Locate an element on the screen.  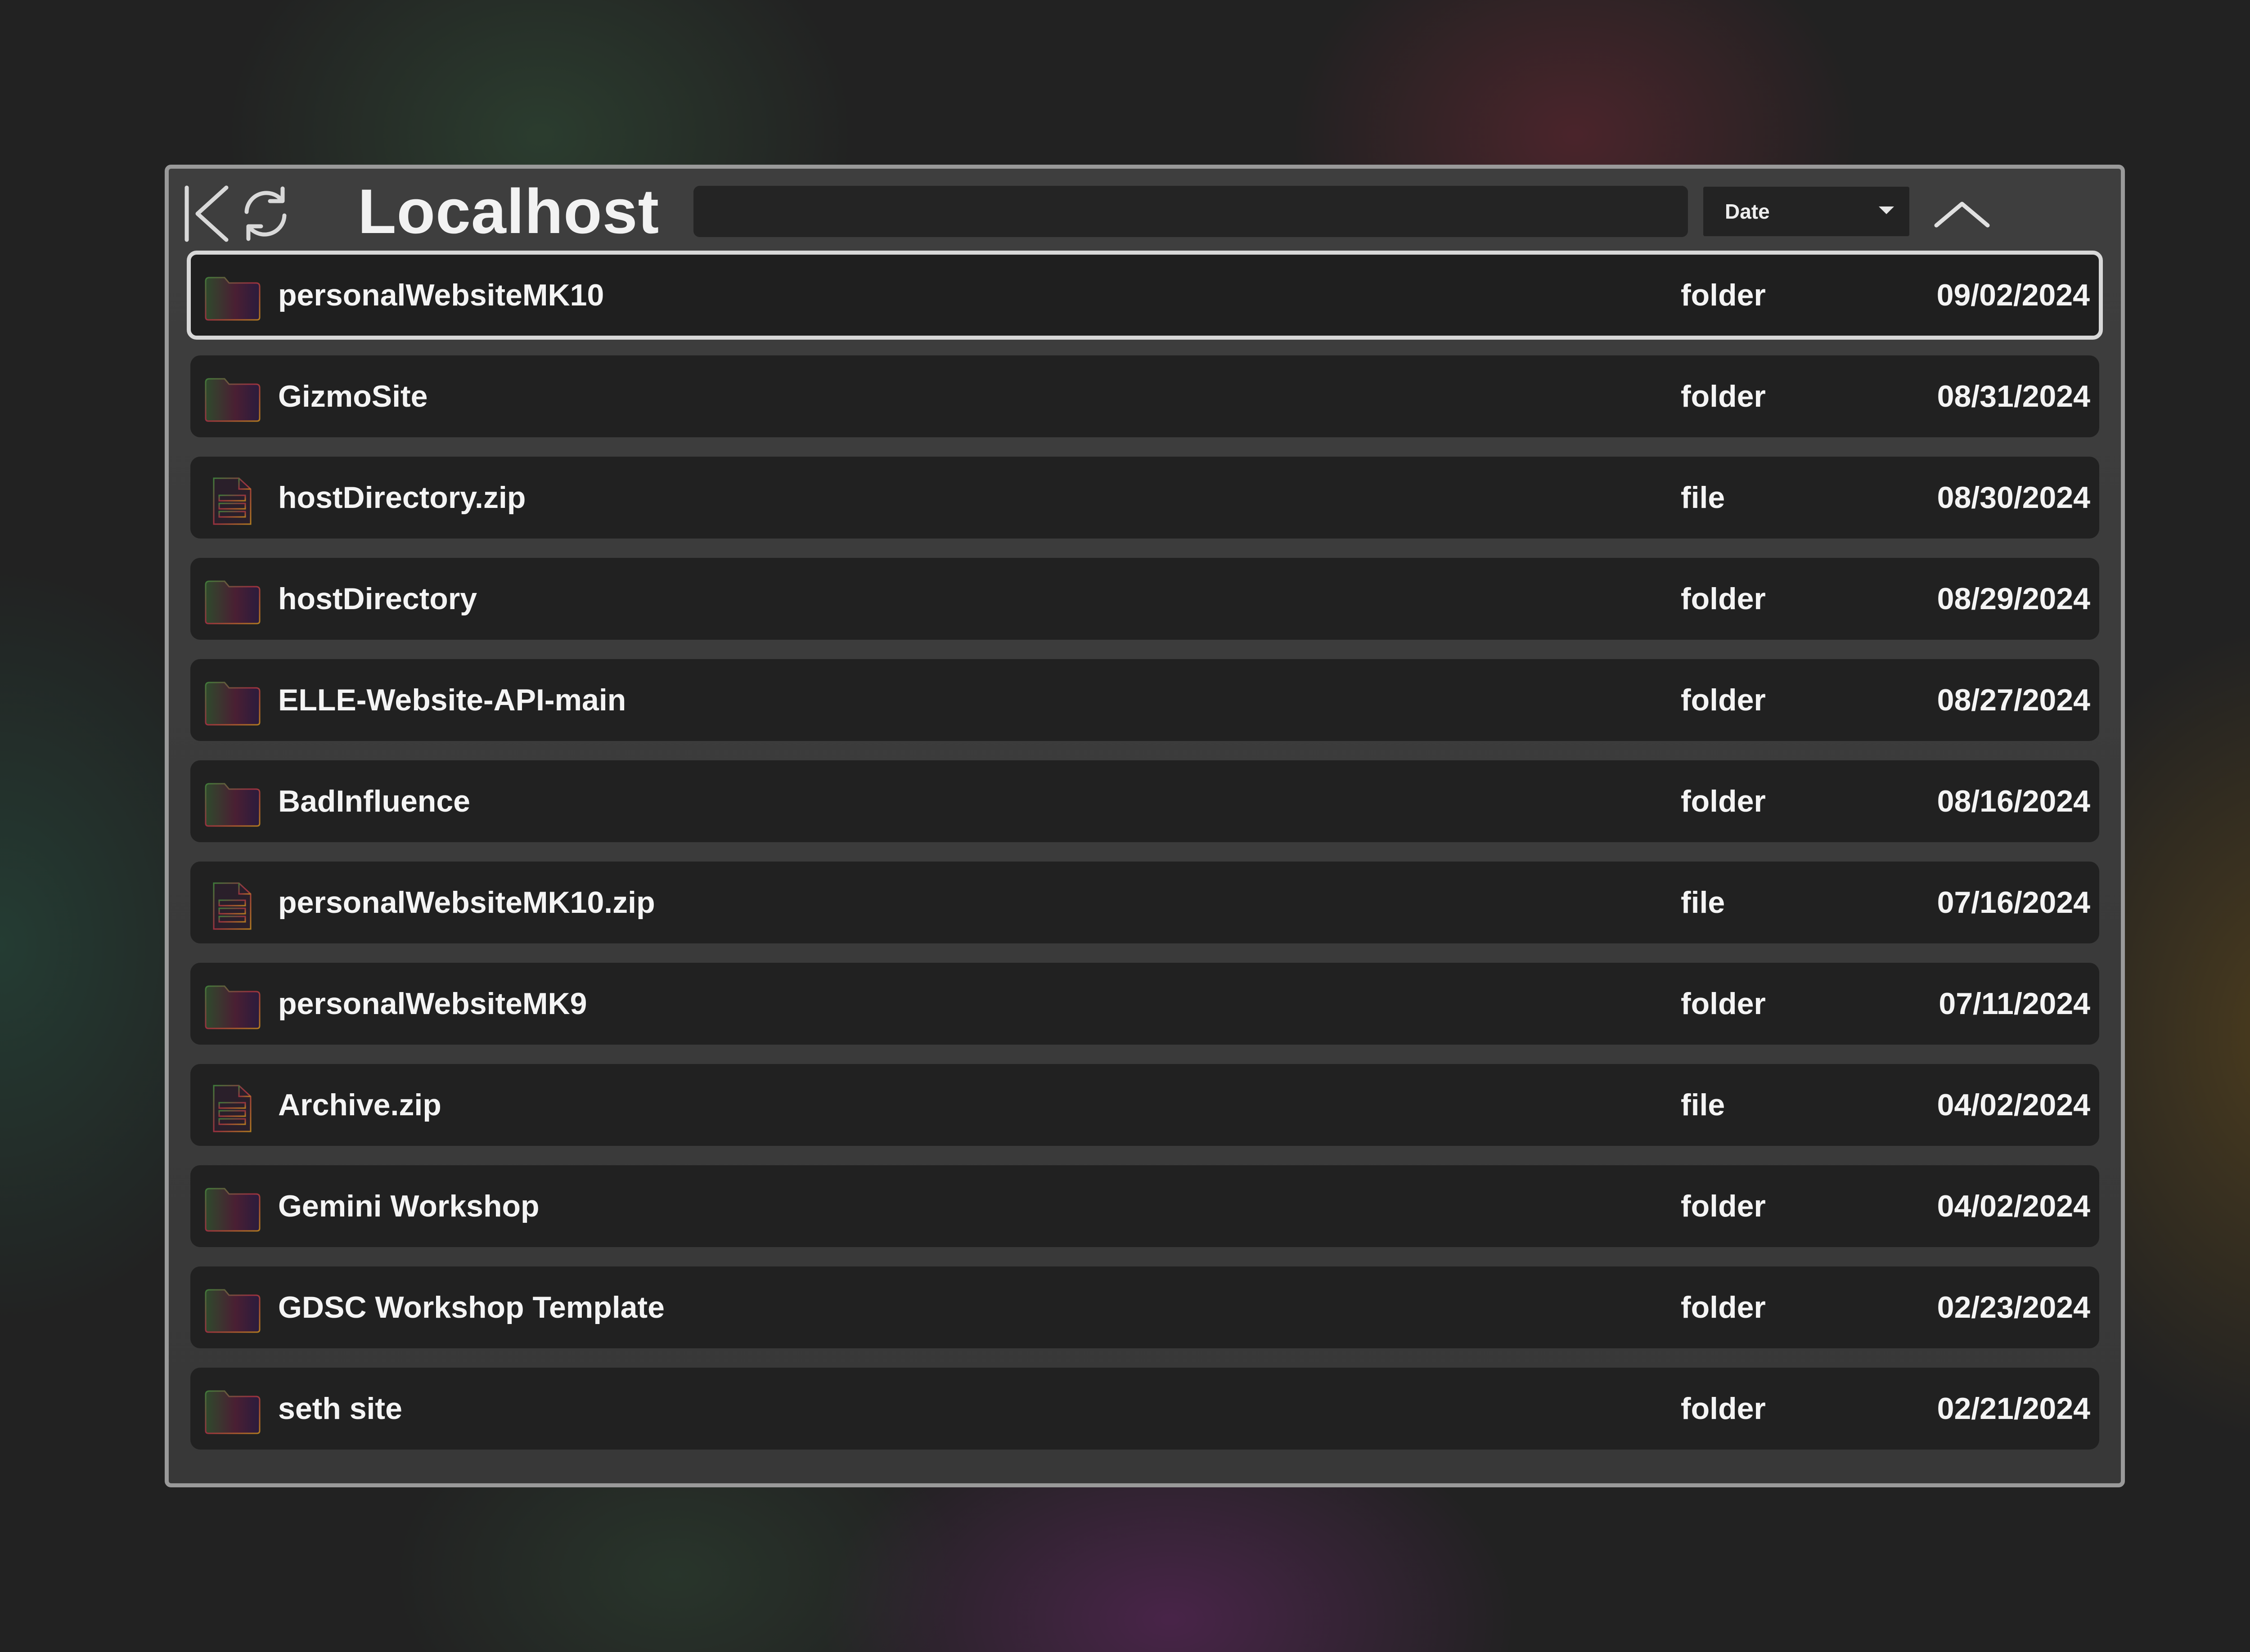
refresh-icon is located at coordinates (265, 214).